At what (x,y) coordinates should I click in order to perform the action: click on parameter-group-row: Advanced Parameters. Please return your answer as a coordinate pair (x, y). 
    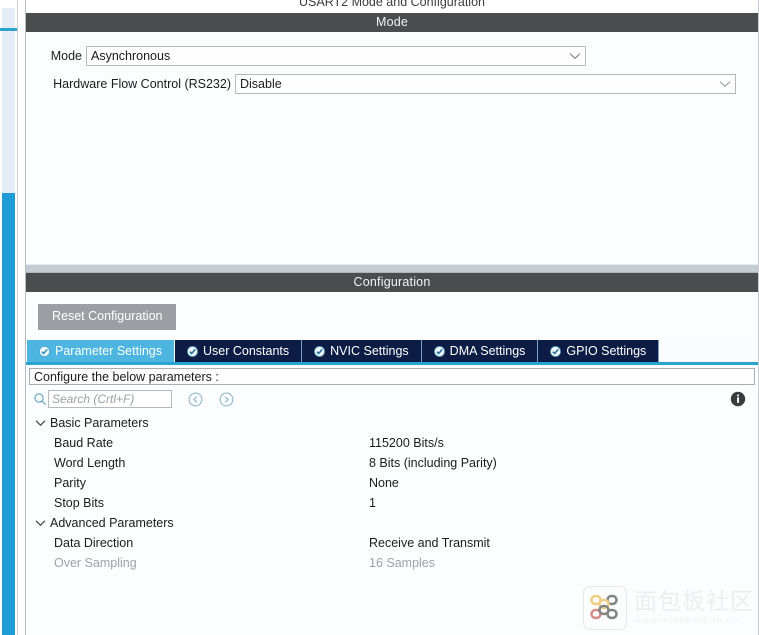
    Looking at the image, I should click on (392, 523).